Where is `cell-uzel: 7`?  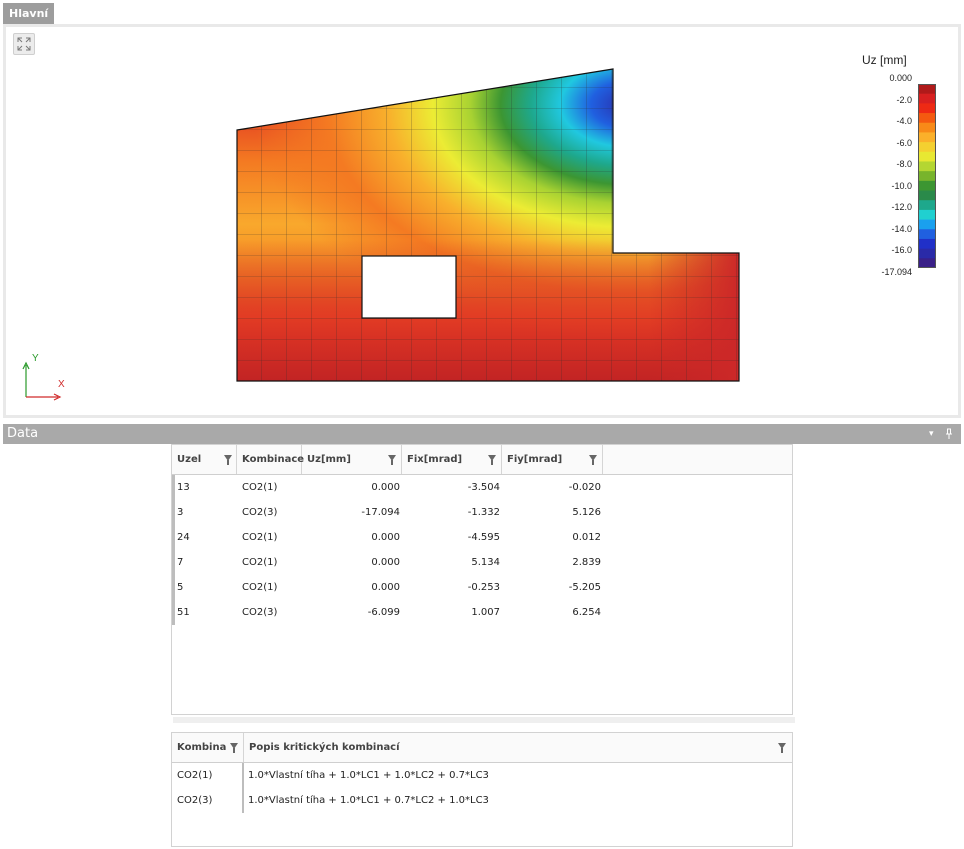 cell-uzel: 7 is located at coordinates (180, 562).